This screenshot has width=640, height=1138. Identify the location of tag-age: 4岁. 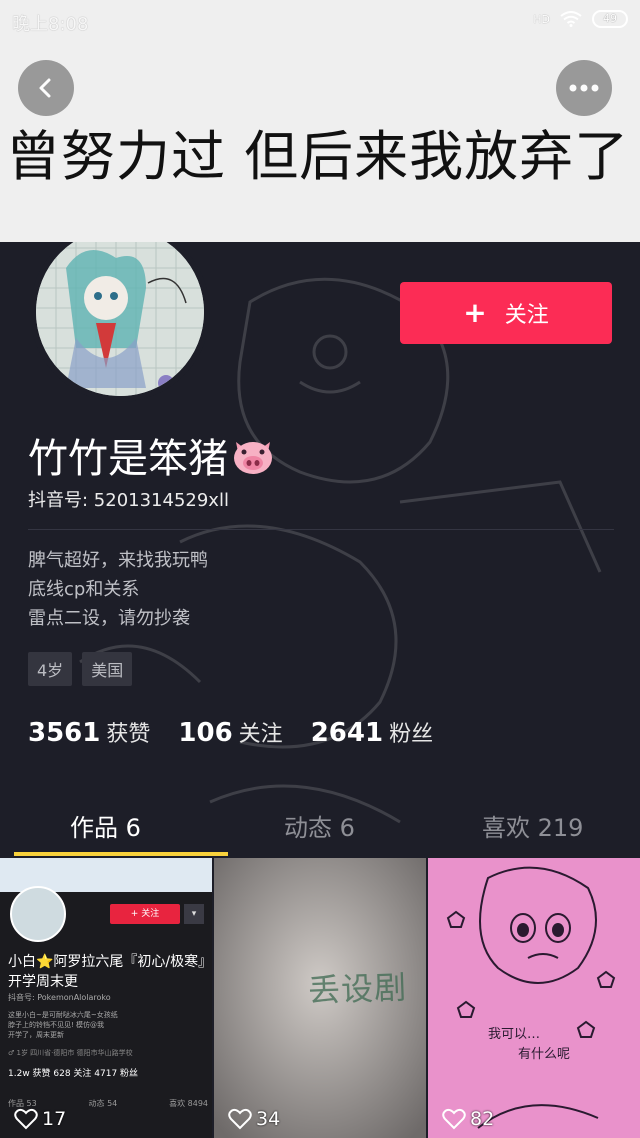
(50, 669).